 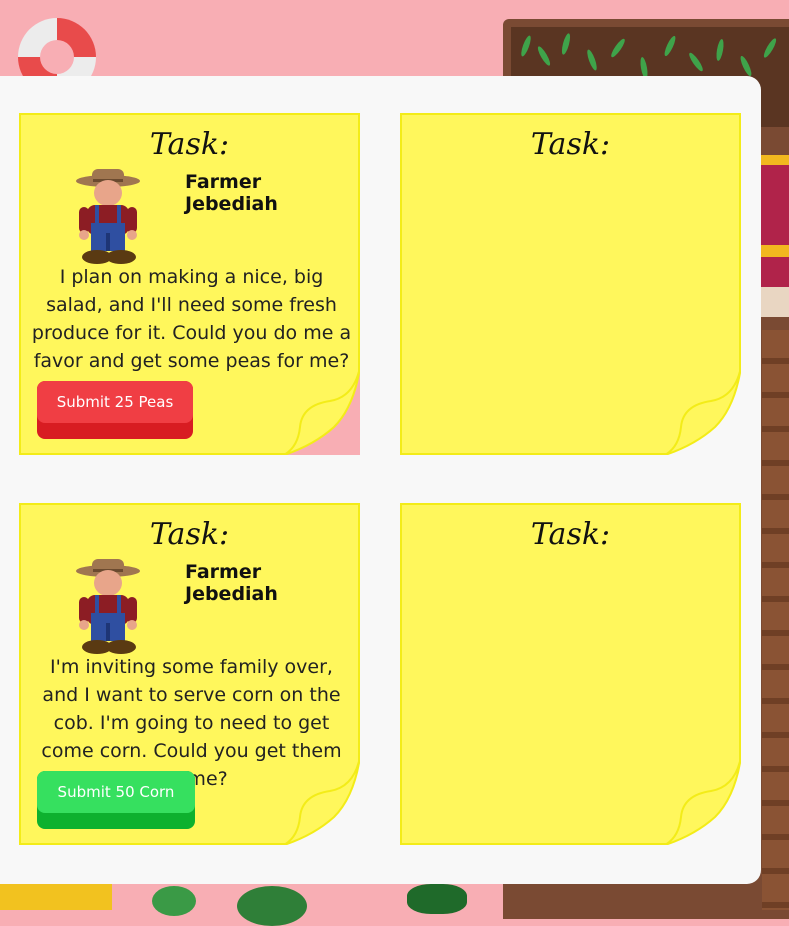 I want to click on market-stall-background, so click(x=774, y=230).